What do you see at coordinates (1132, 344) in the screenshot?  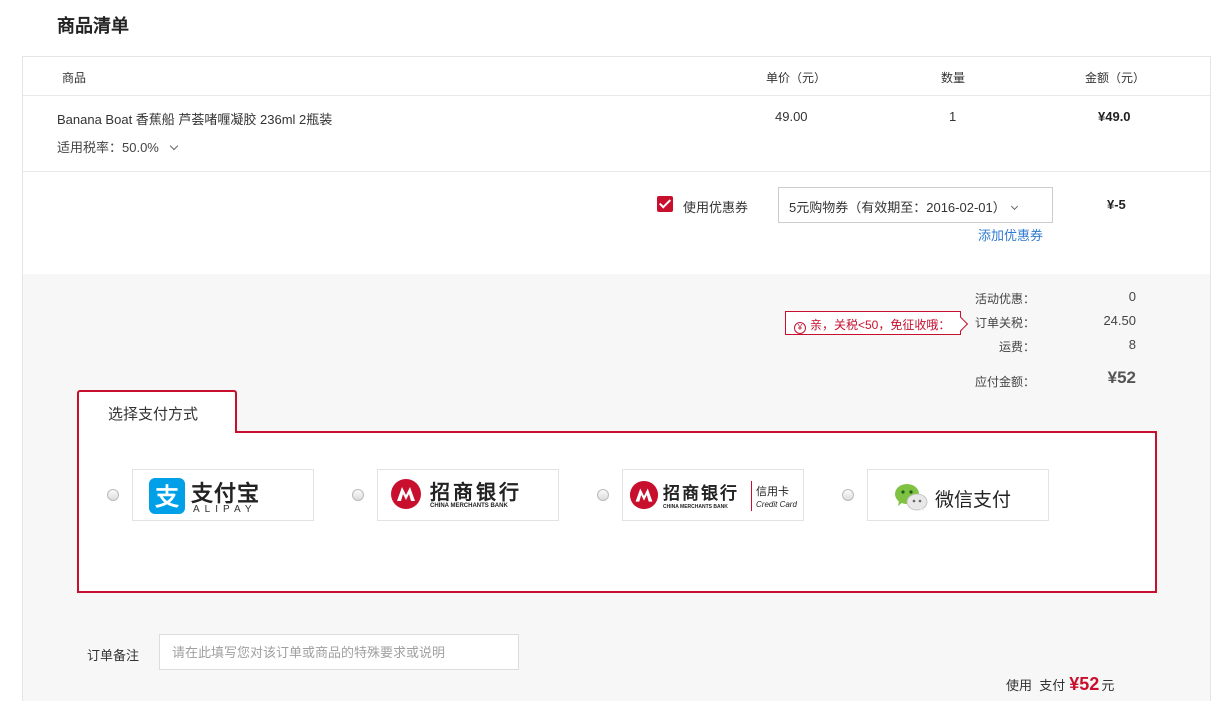 I see `shipping-value: 8` at bounding box center [1132, 344].